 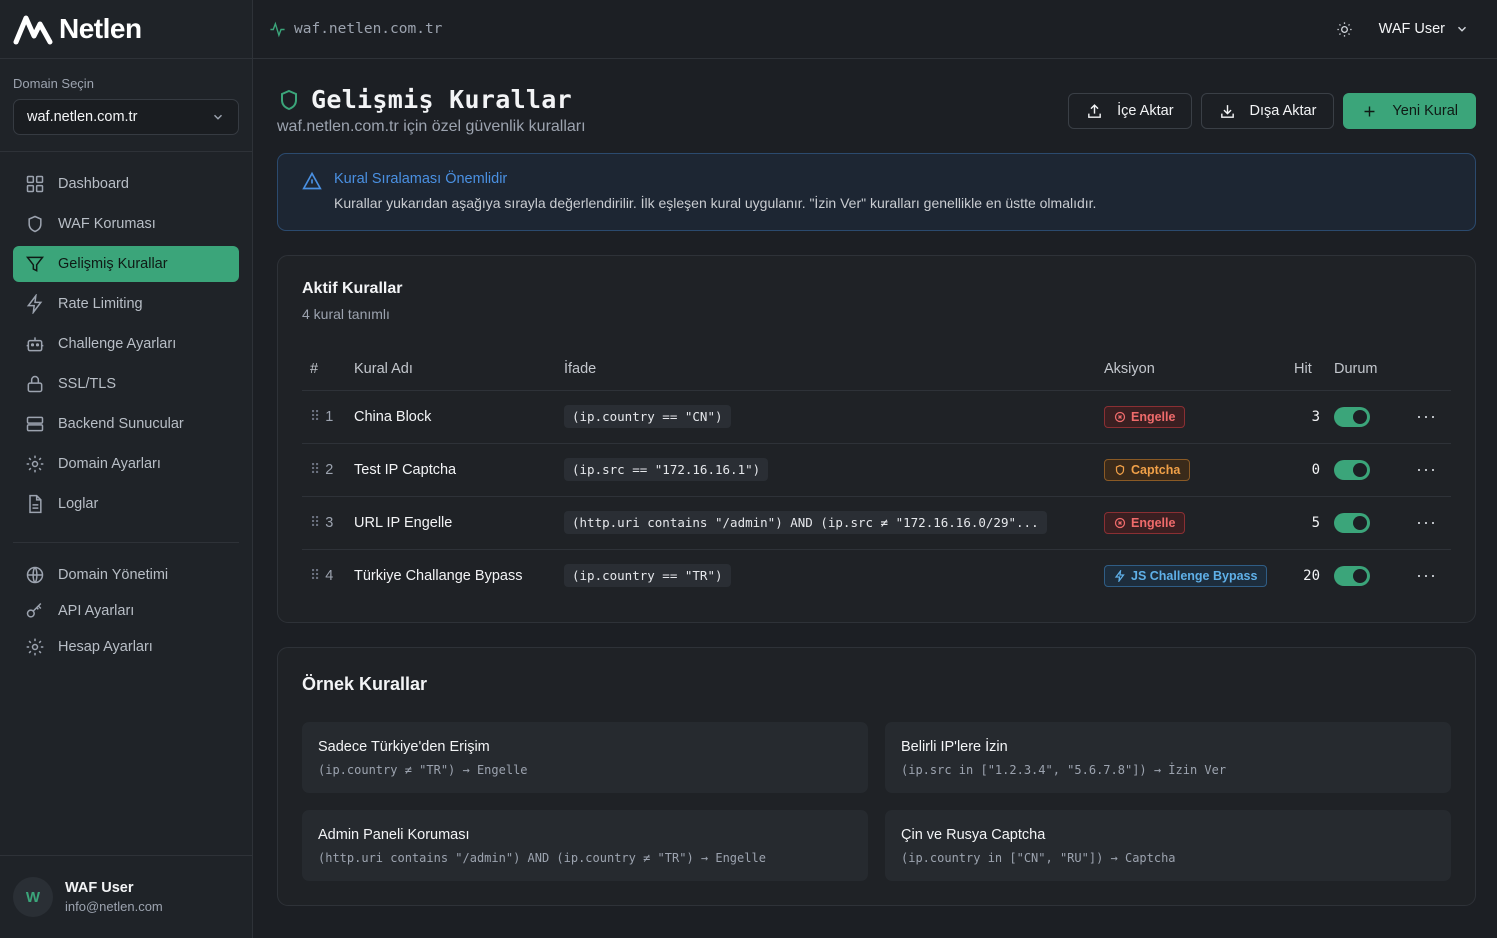 What do you see at coordinates (1344, 29) in the screenshot?
I see `sun-icon` at bounding box center [1344, 29].